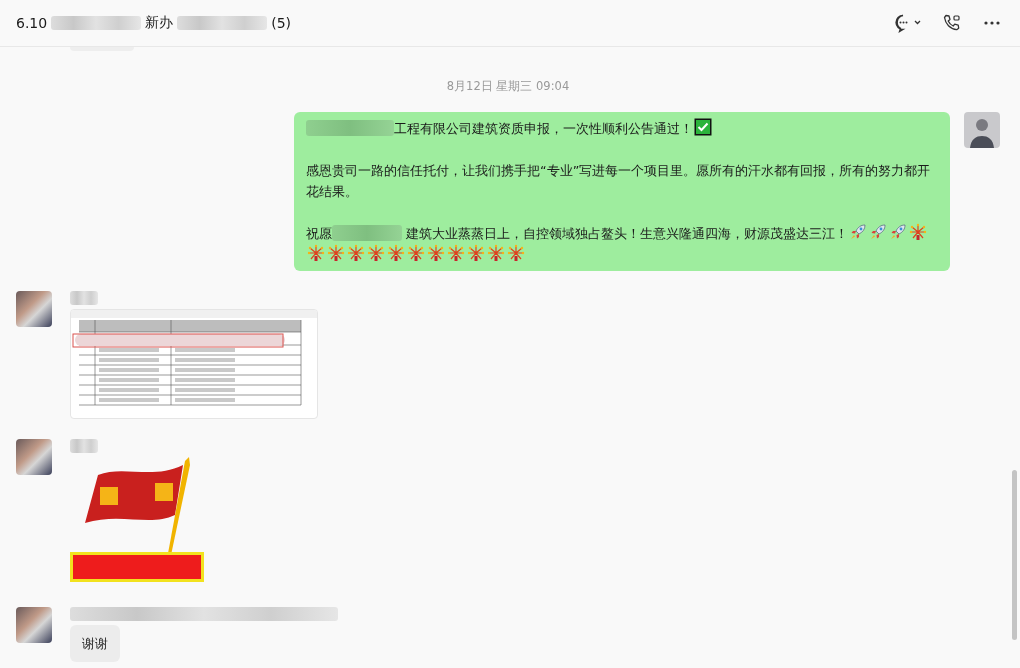 This screenshot has height=668, width=1020. Describe the element at coordinates (95, 643) in the screenshot. I see `message-text: 谢谢` at that location.